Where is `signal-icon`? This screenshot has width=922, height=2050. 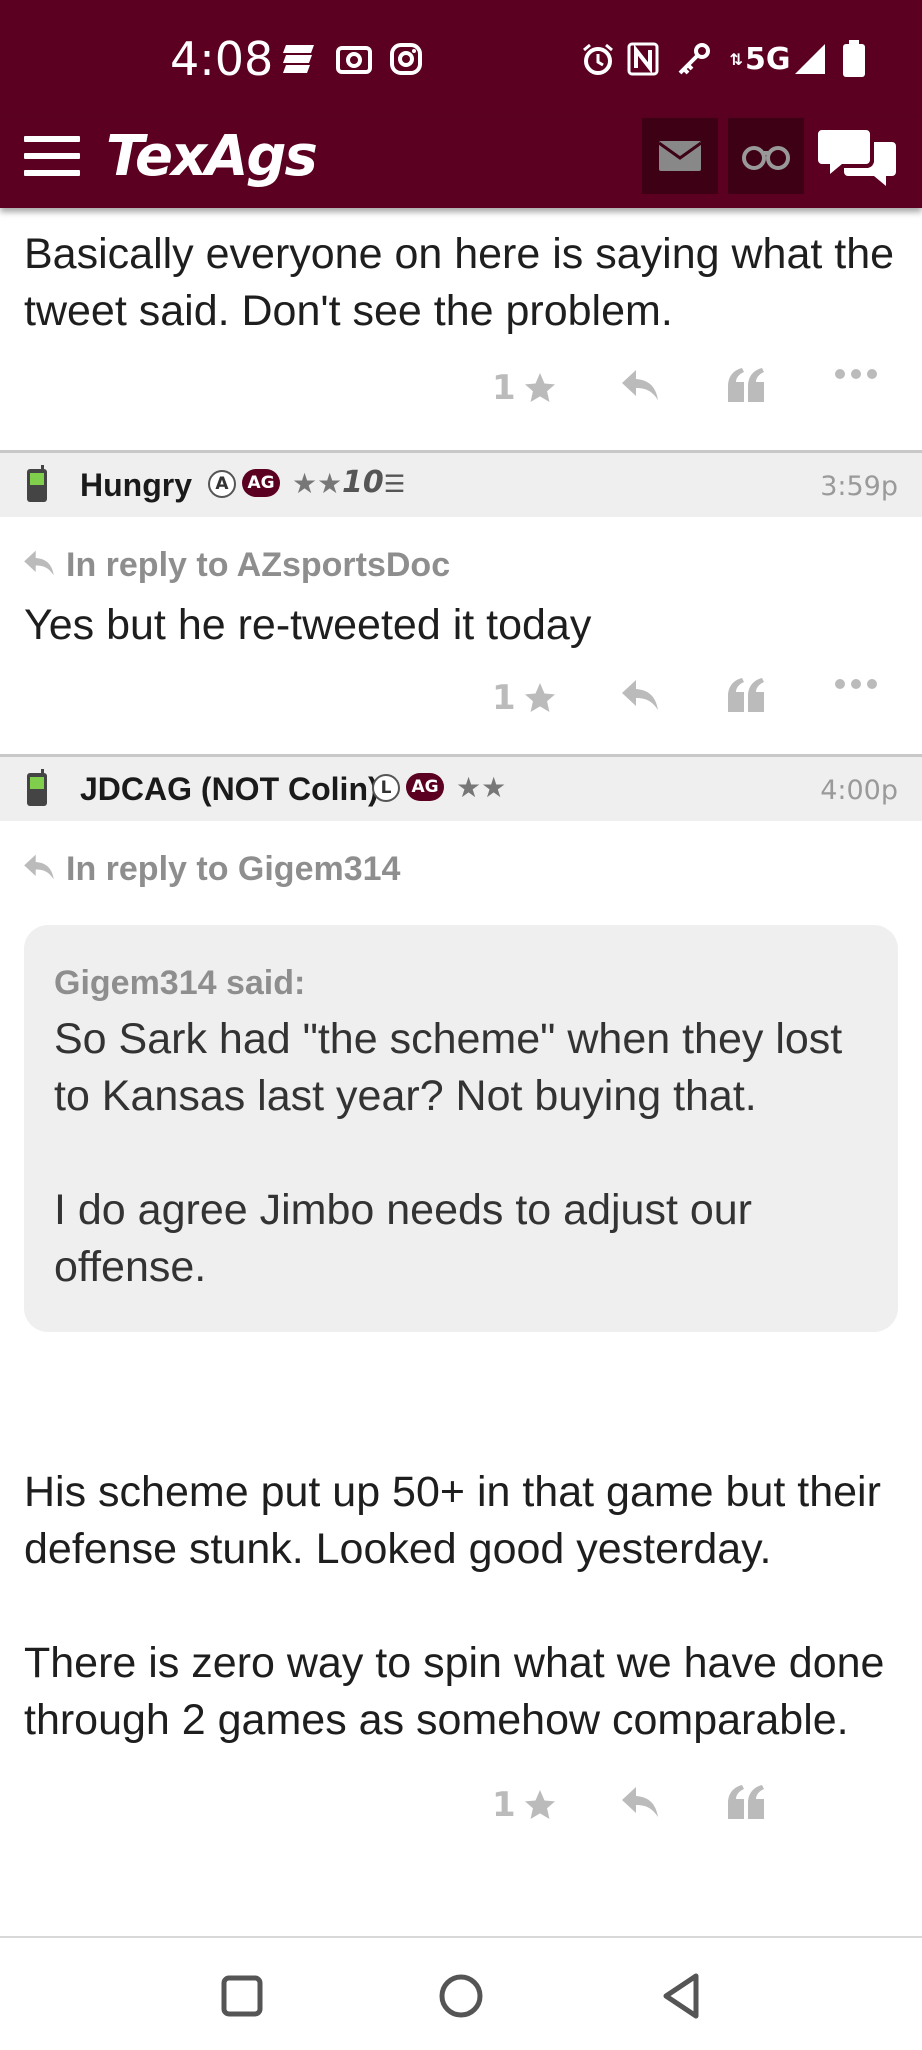 signal-icon is located at coordinates (810, 59).